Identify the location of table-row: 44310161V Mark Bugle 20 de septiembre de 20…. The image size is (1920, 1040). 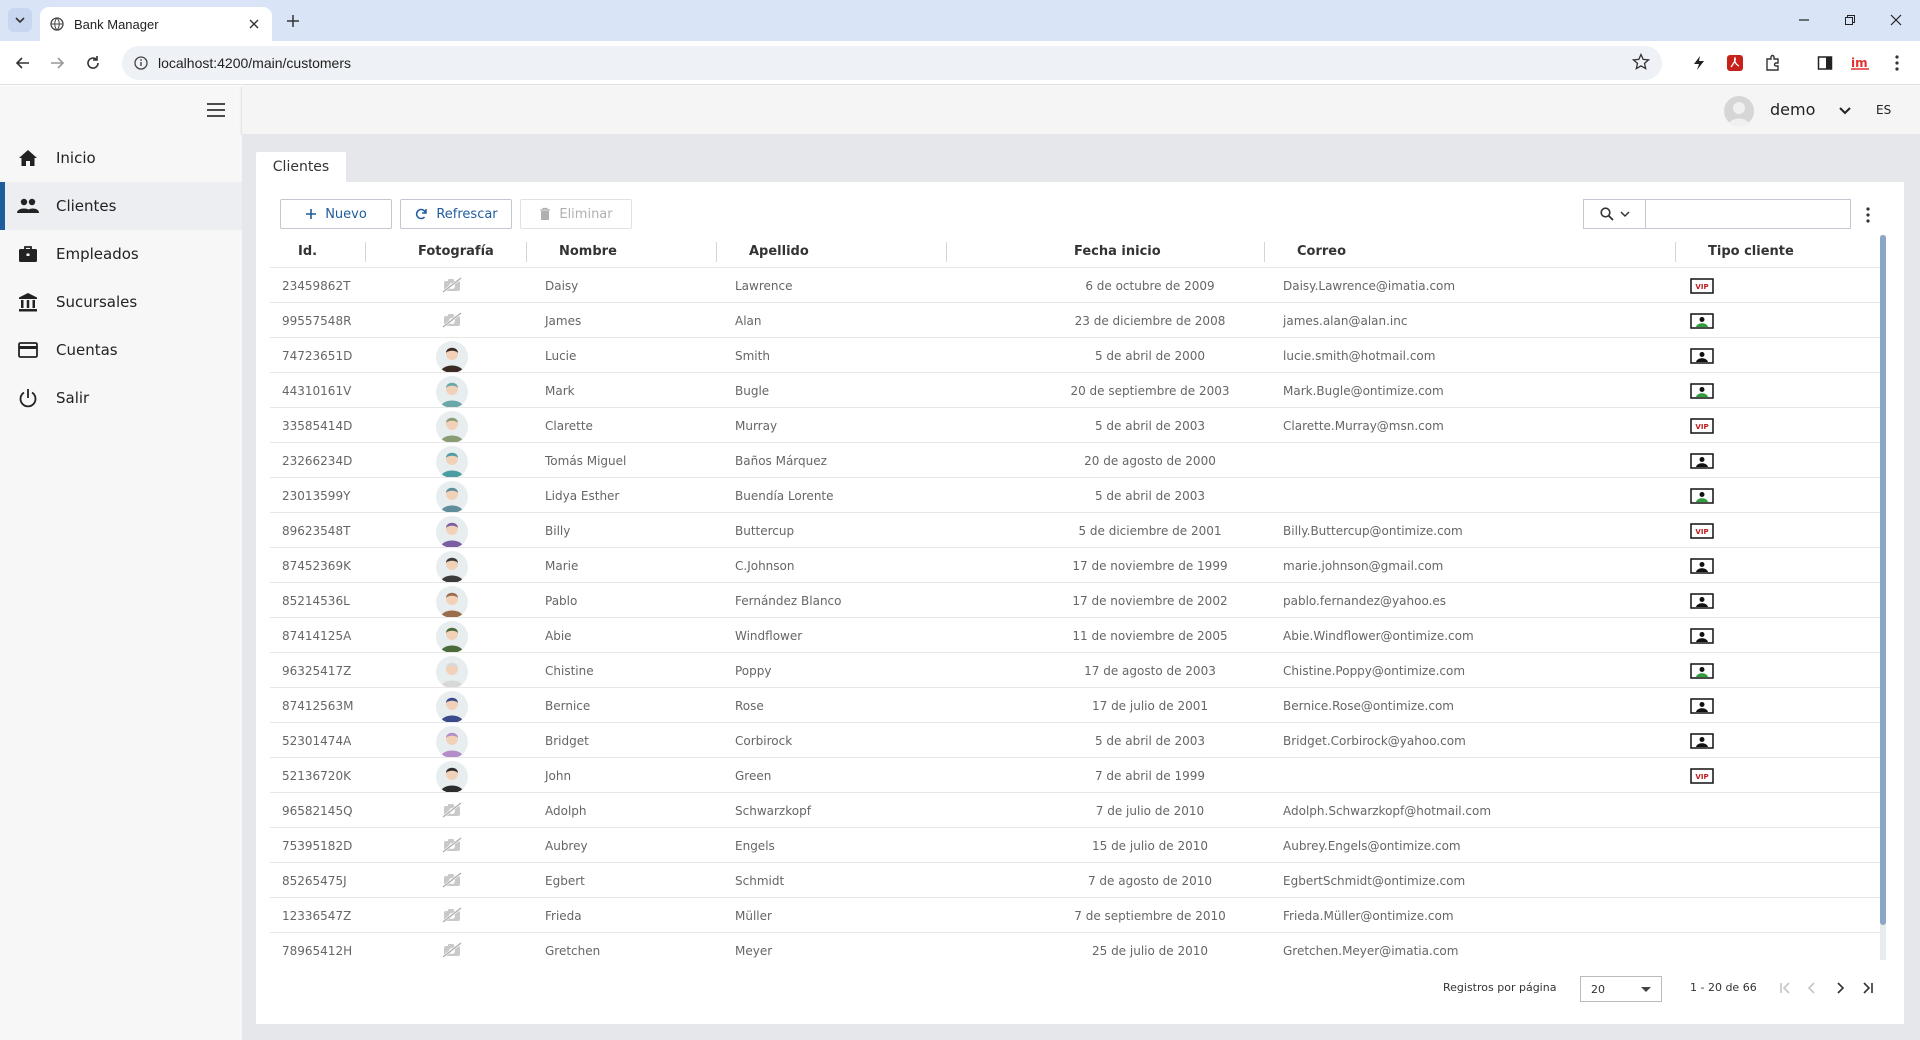
(1075, 390).